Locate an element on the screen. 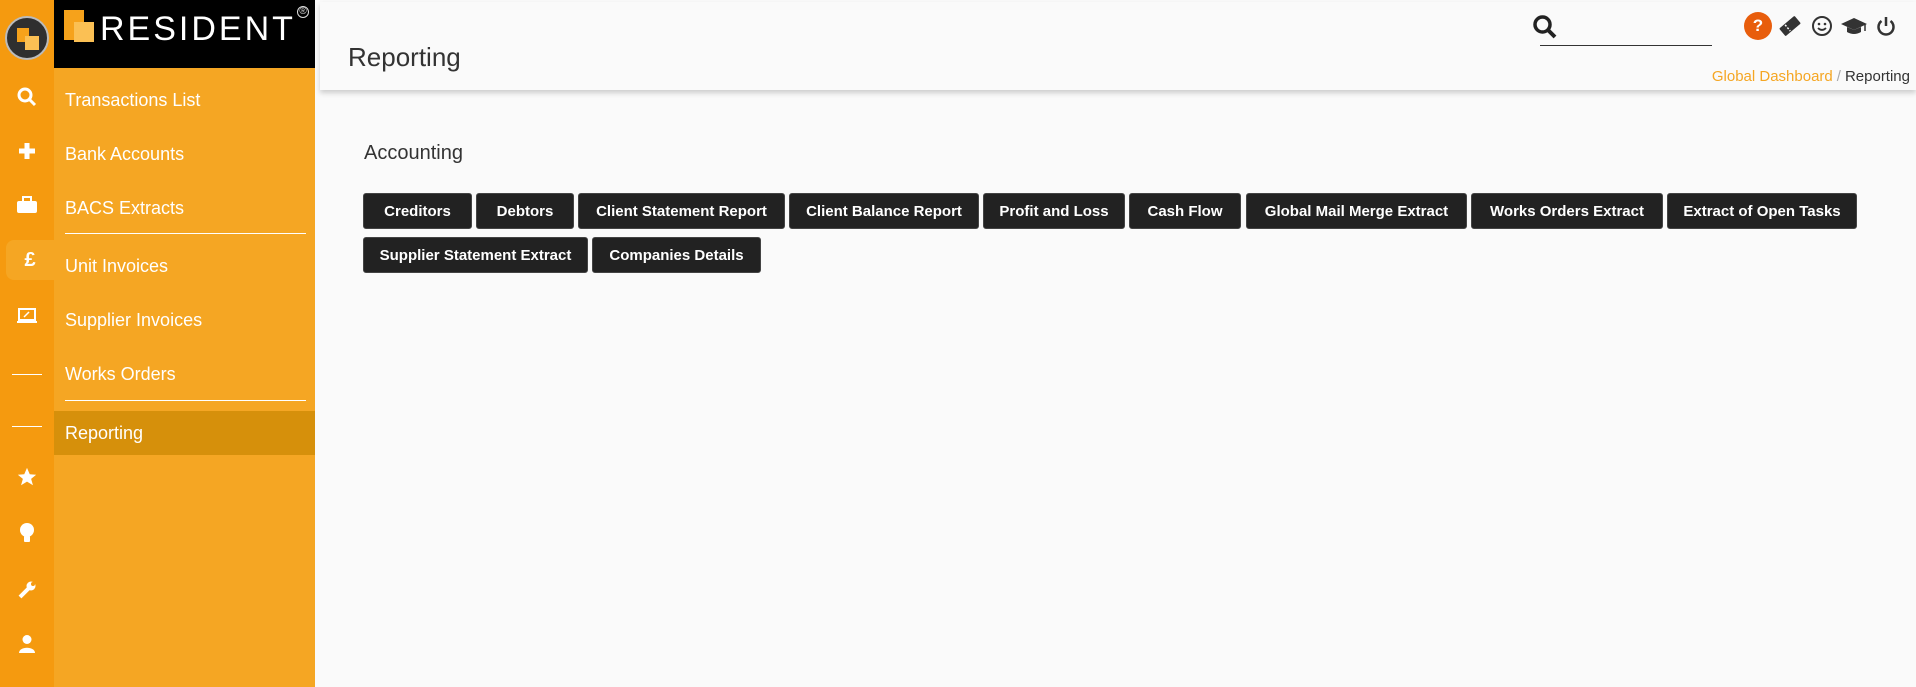 The width and height of the screenshot is (1916, 687). search-icon is located at coordinates (27, 97).